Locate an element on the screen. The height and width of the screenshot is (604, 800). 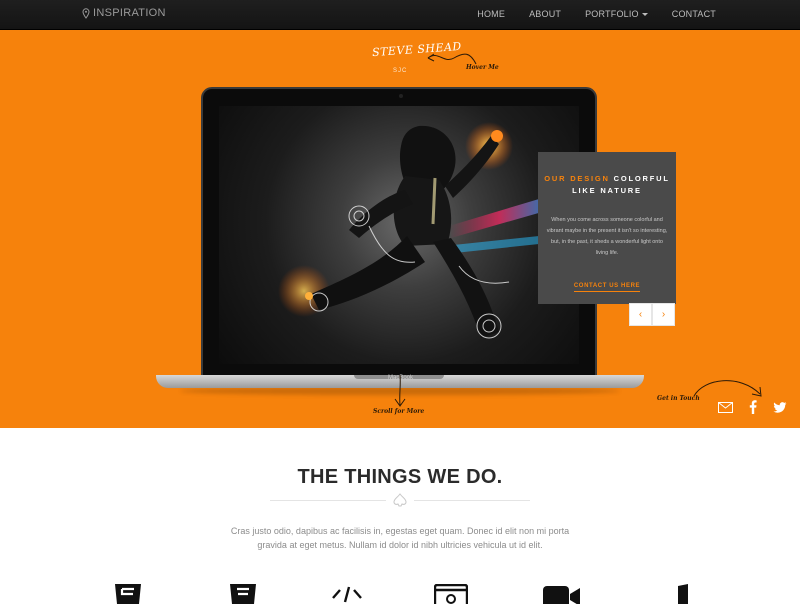
main-menu: HOME ABOUT PORTFOLIO CONTACT is located at coordinates (634, 14).